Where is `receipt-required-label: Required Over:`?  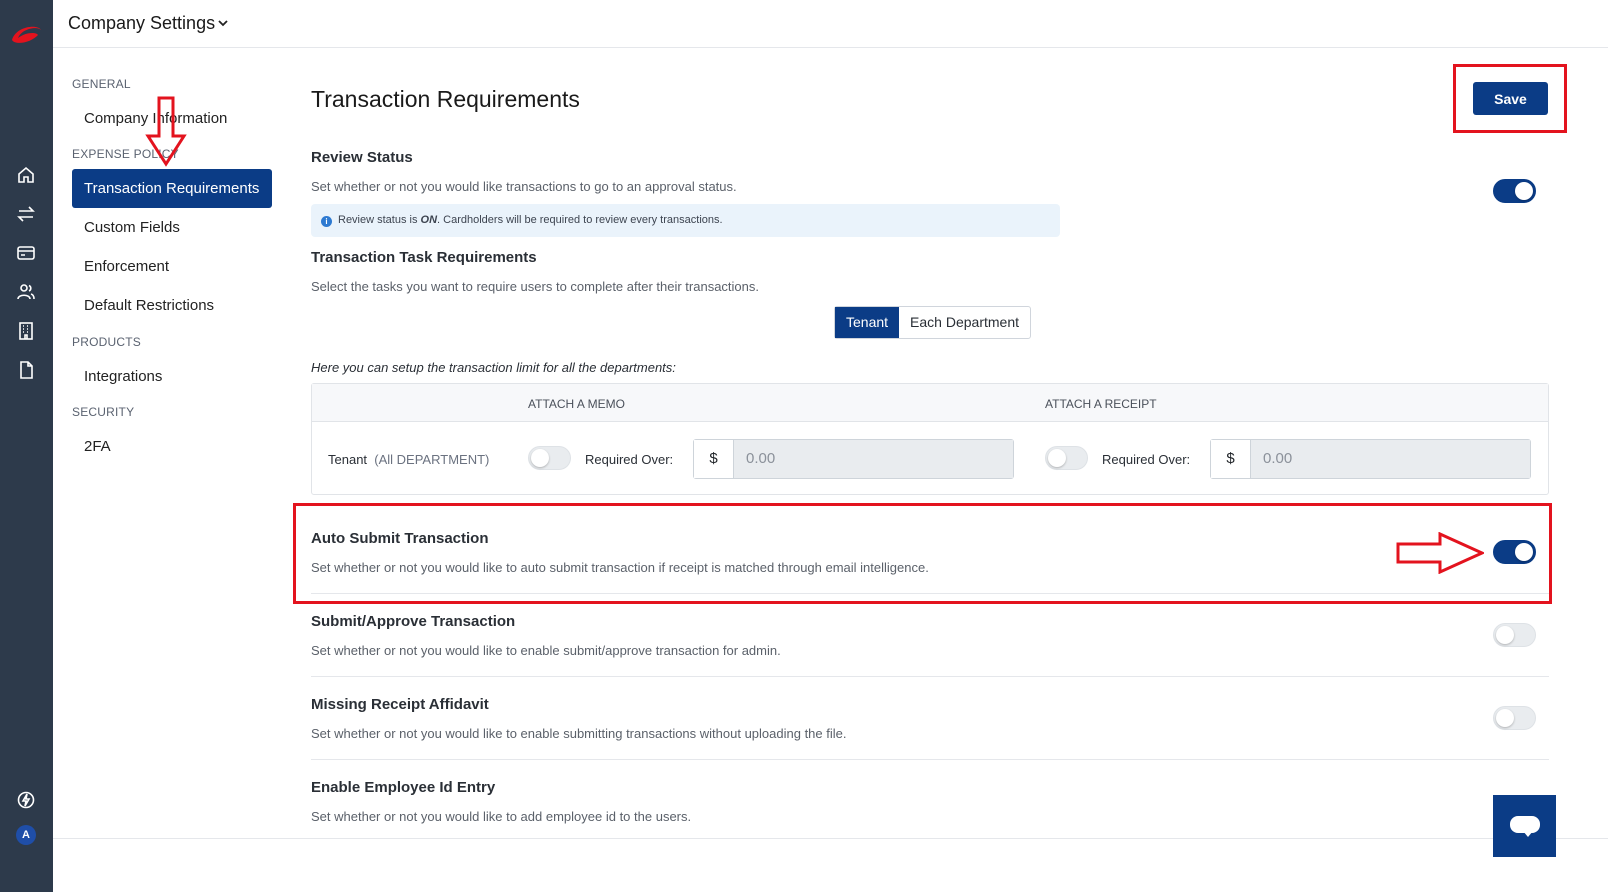
receipt-required-label: Required Over: is located at coordinates (1146, 459).